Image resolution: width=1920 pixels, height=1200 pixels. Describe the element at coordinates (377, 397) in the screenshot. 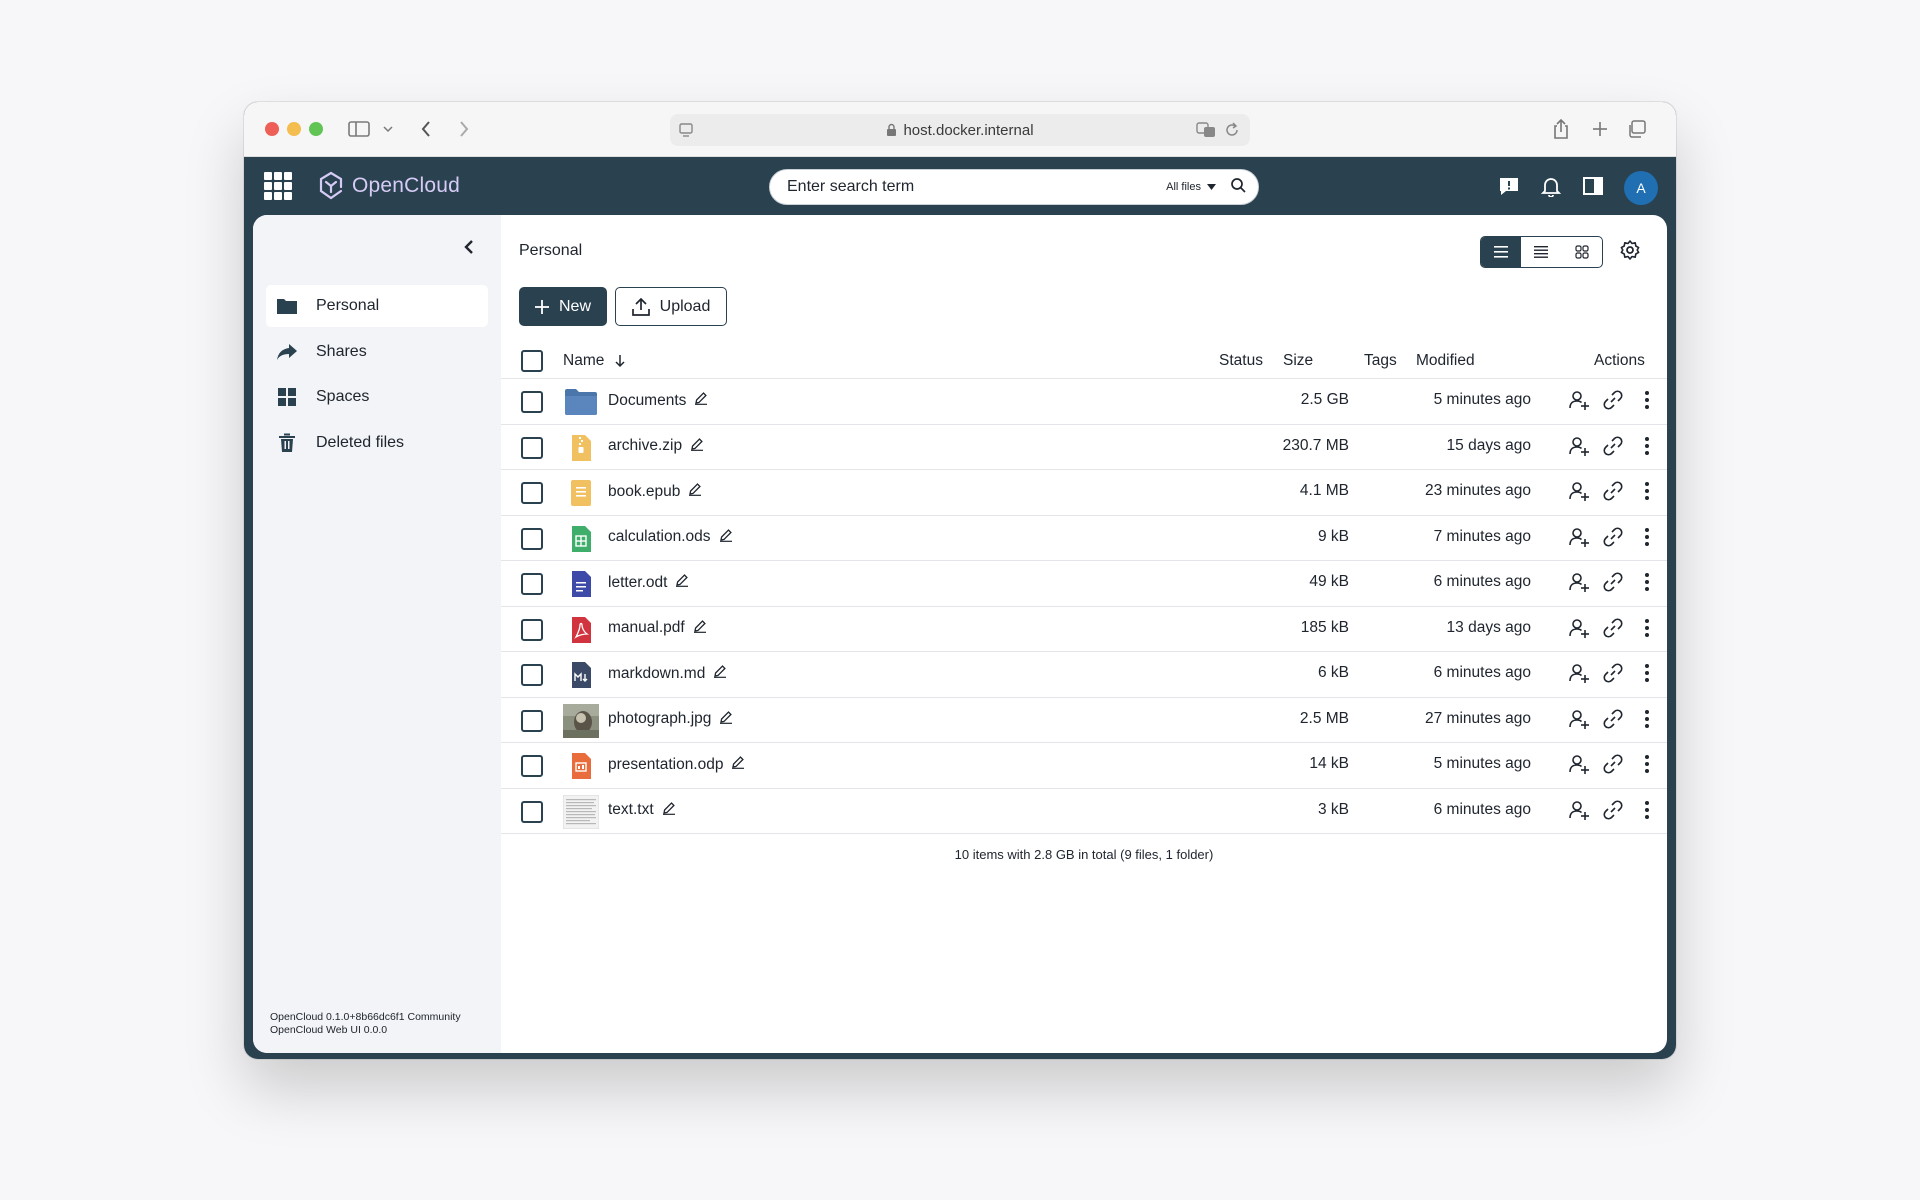

I see `sidebar-item-spaces: Spaces` at that location.